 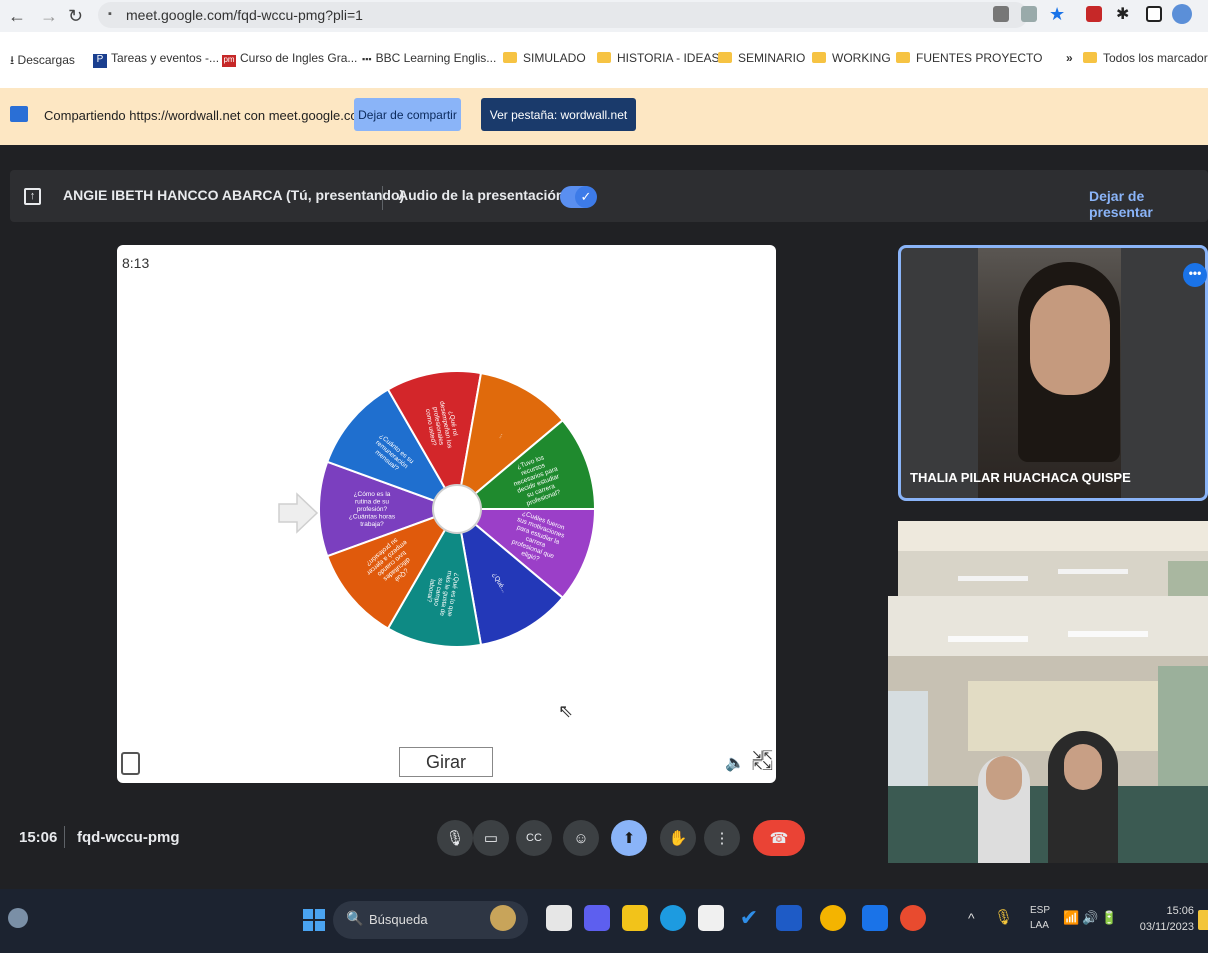 I want to click on more-options-button: ⋮, so click(x=722, y=838).